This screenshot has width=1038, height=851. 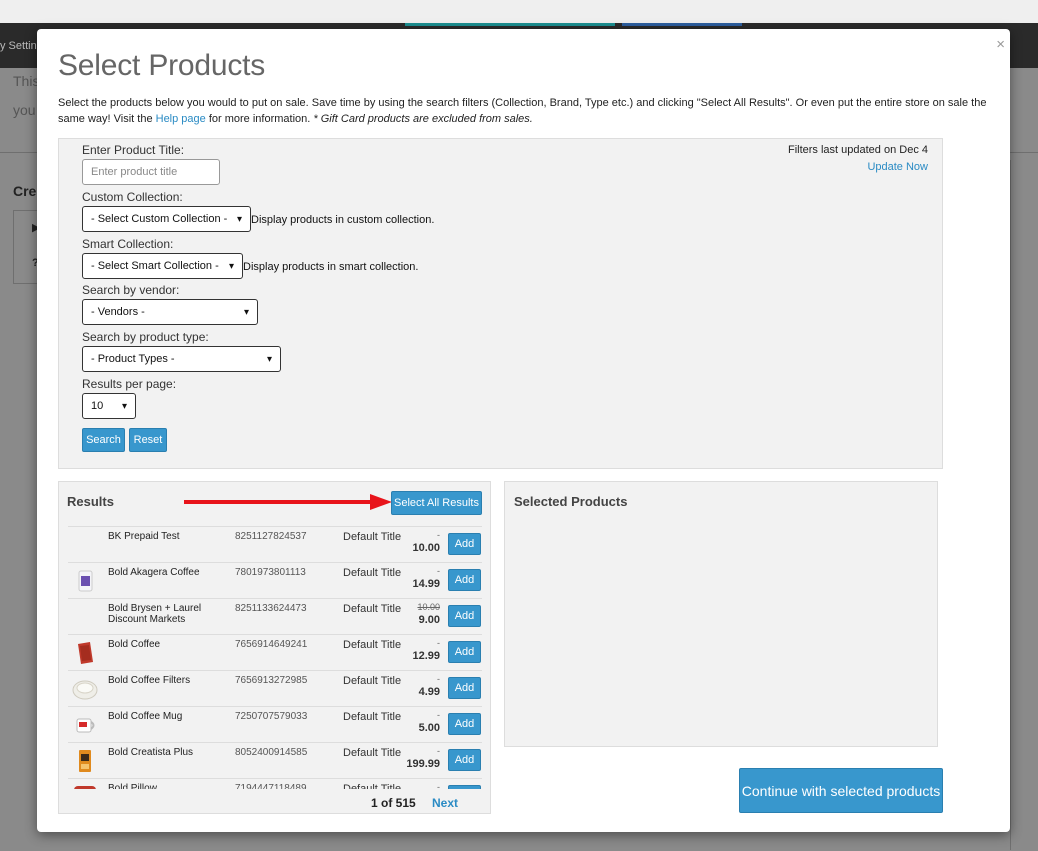 What do you see at coordinates (571, 501) in the screenshot?
I see `selected-products-title: Selected Products` at bounding box center [571, 501].